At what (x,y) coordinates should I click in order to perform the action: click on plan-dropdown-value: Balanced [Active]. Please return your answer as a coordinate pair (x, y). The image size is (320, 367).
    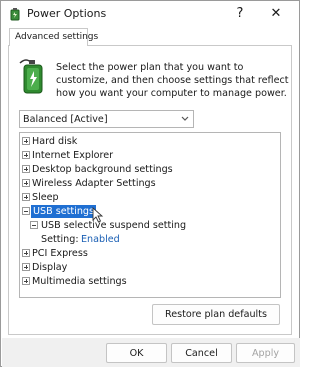
    Looking at the image, I should click on (65, 119).